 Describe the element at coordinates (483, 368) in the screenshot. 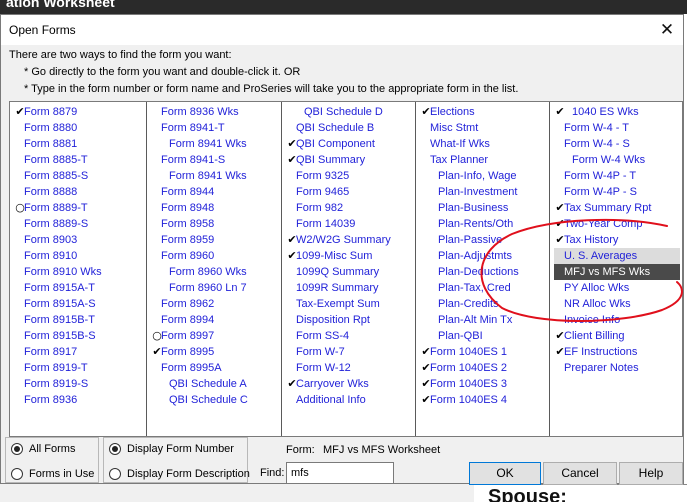

I see `form-list-item: ✔ Form 1040ES 2` at that location.